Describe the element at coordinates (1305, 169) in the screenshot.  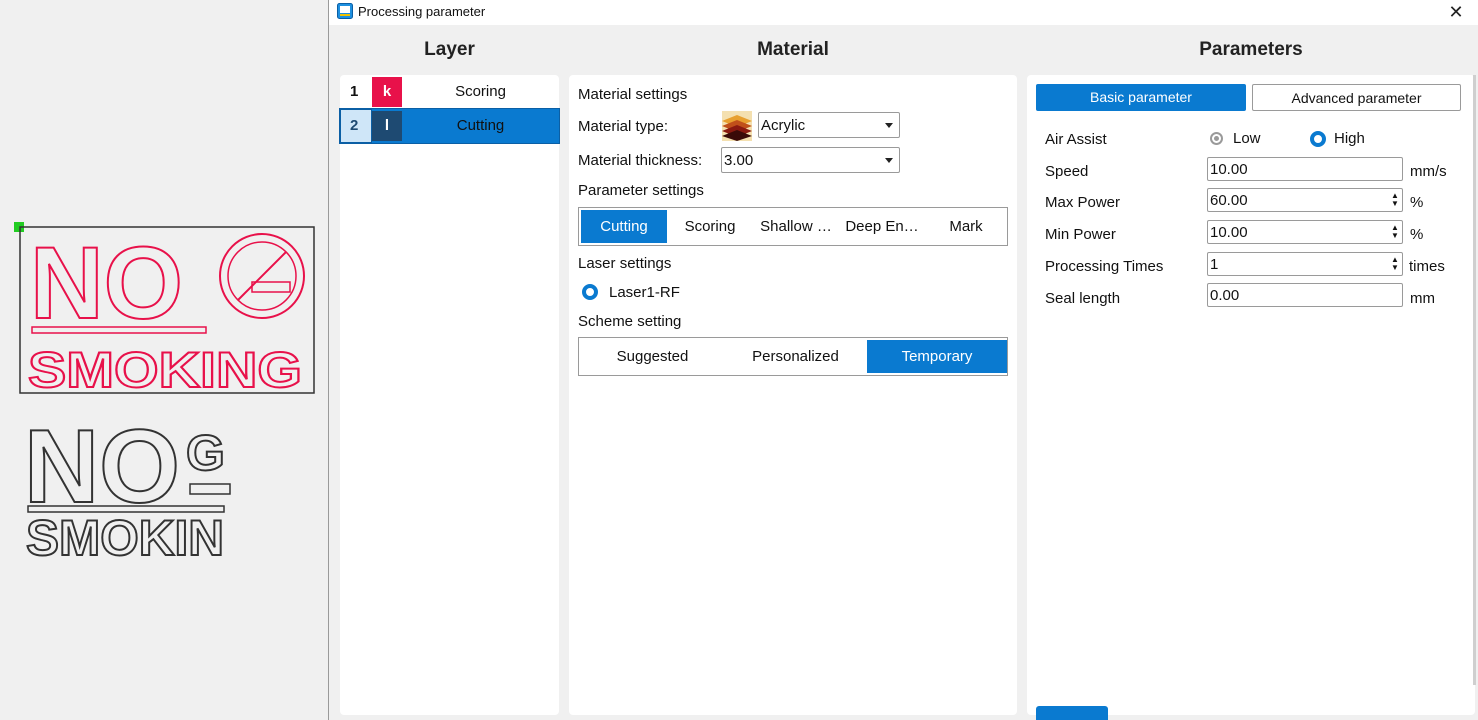
I see `speed-input: 10.00` at that location.